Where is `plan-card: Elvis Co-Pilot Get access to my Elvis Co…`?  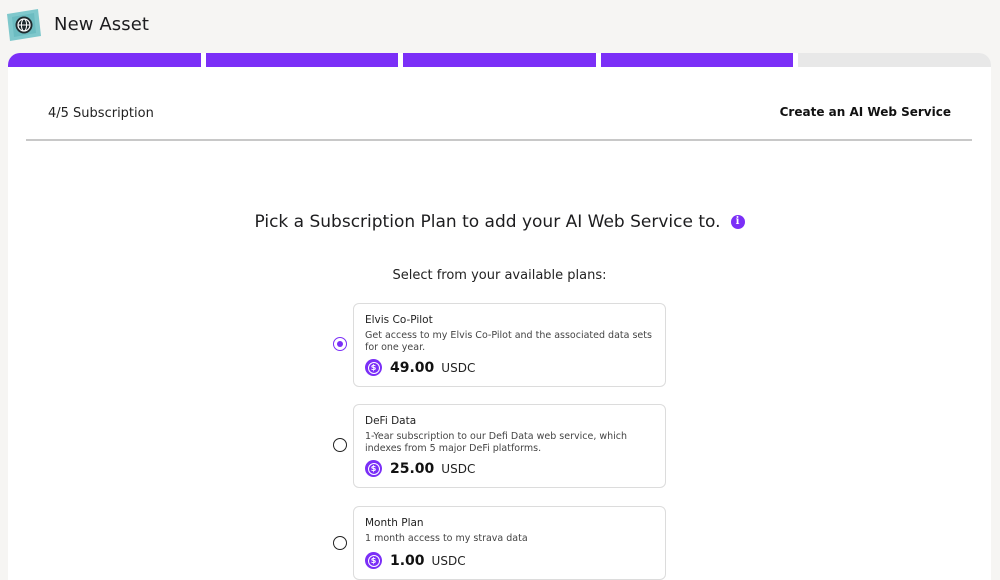
plan-card: Elvis Co-Pilot Get access to my Elvis Co… is located at coordinates (509, 345).